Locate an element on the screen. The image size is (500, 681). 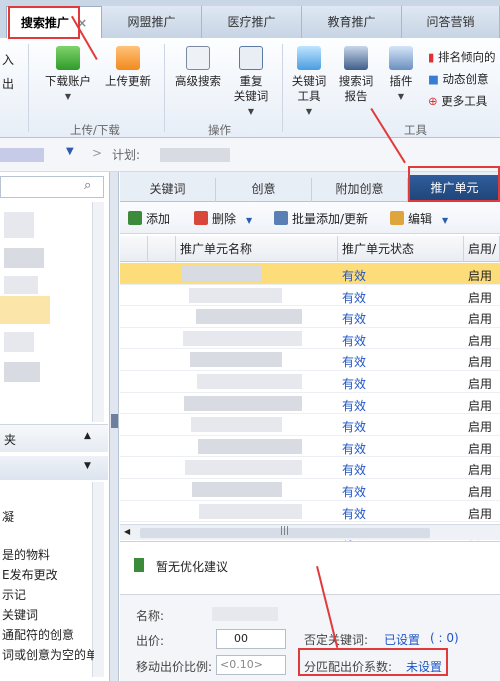
collapse-icon: ▲ is located at coordinates (87, 436).